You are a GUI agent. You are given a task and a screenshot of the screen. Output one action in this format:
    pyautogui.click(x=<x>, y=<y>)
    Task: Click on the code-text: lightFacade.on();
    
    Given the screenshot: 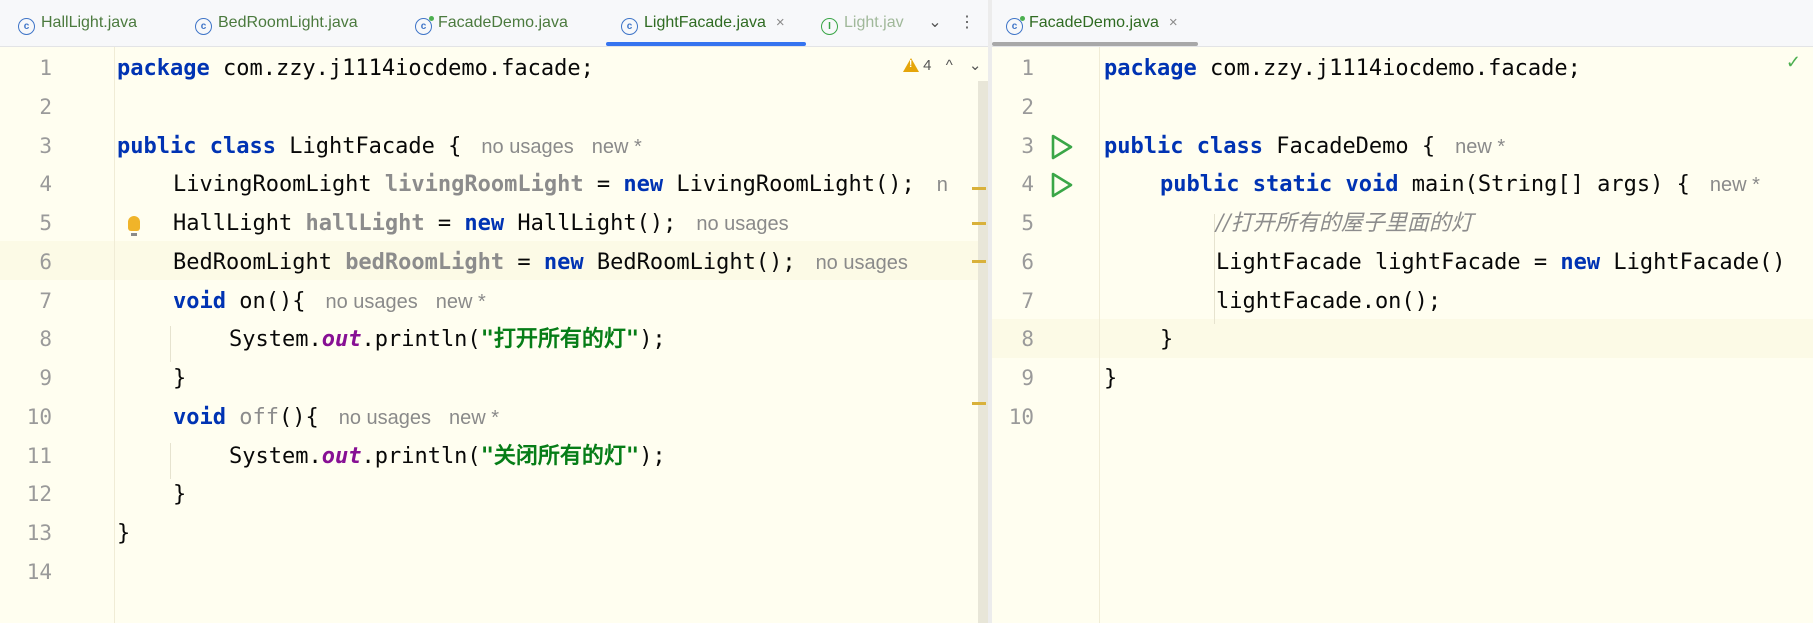 What is the action you would take?
    pyautogui.click(x=1329, y=301)
    